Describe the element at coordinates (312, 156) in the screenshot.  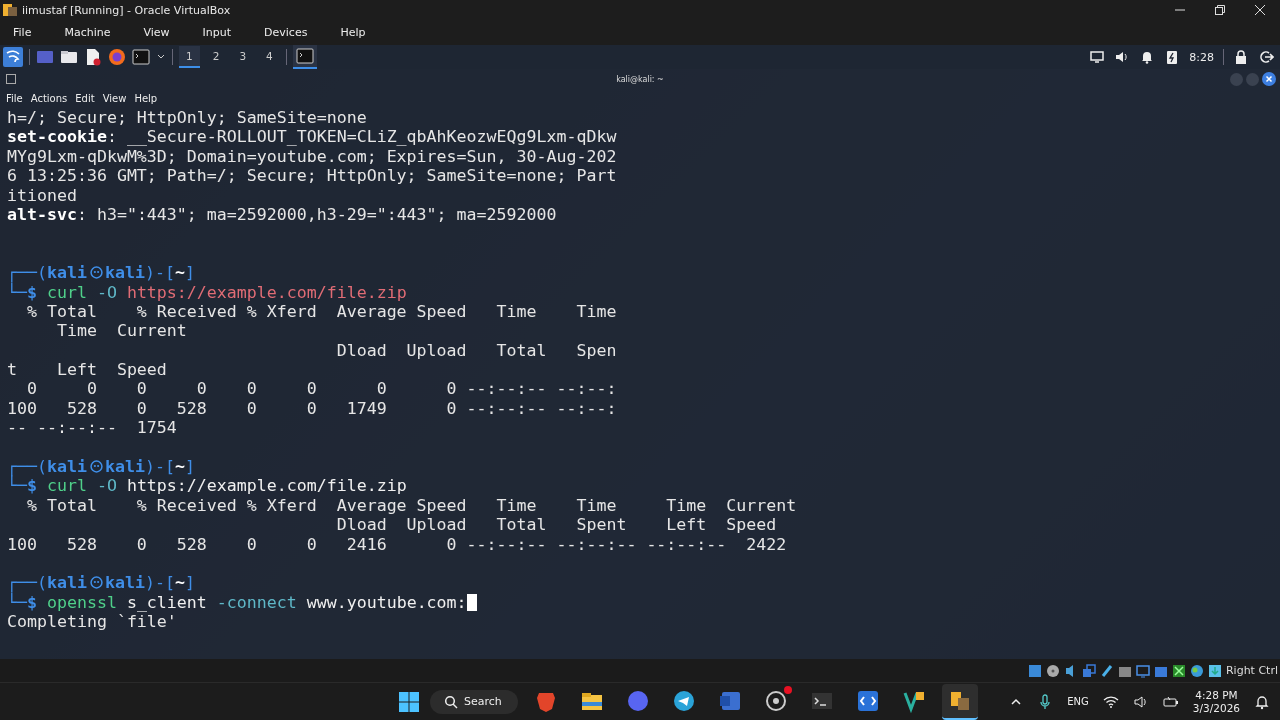
I see `output-line: MYg9Lxm-qDkwM%3D; Domain=youtube.com; Expires=Sun, 30-Aug-202` at that location.